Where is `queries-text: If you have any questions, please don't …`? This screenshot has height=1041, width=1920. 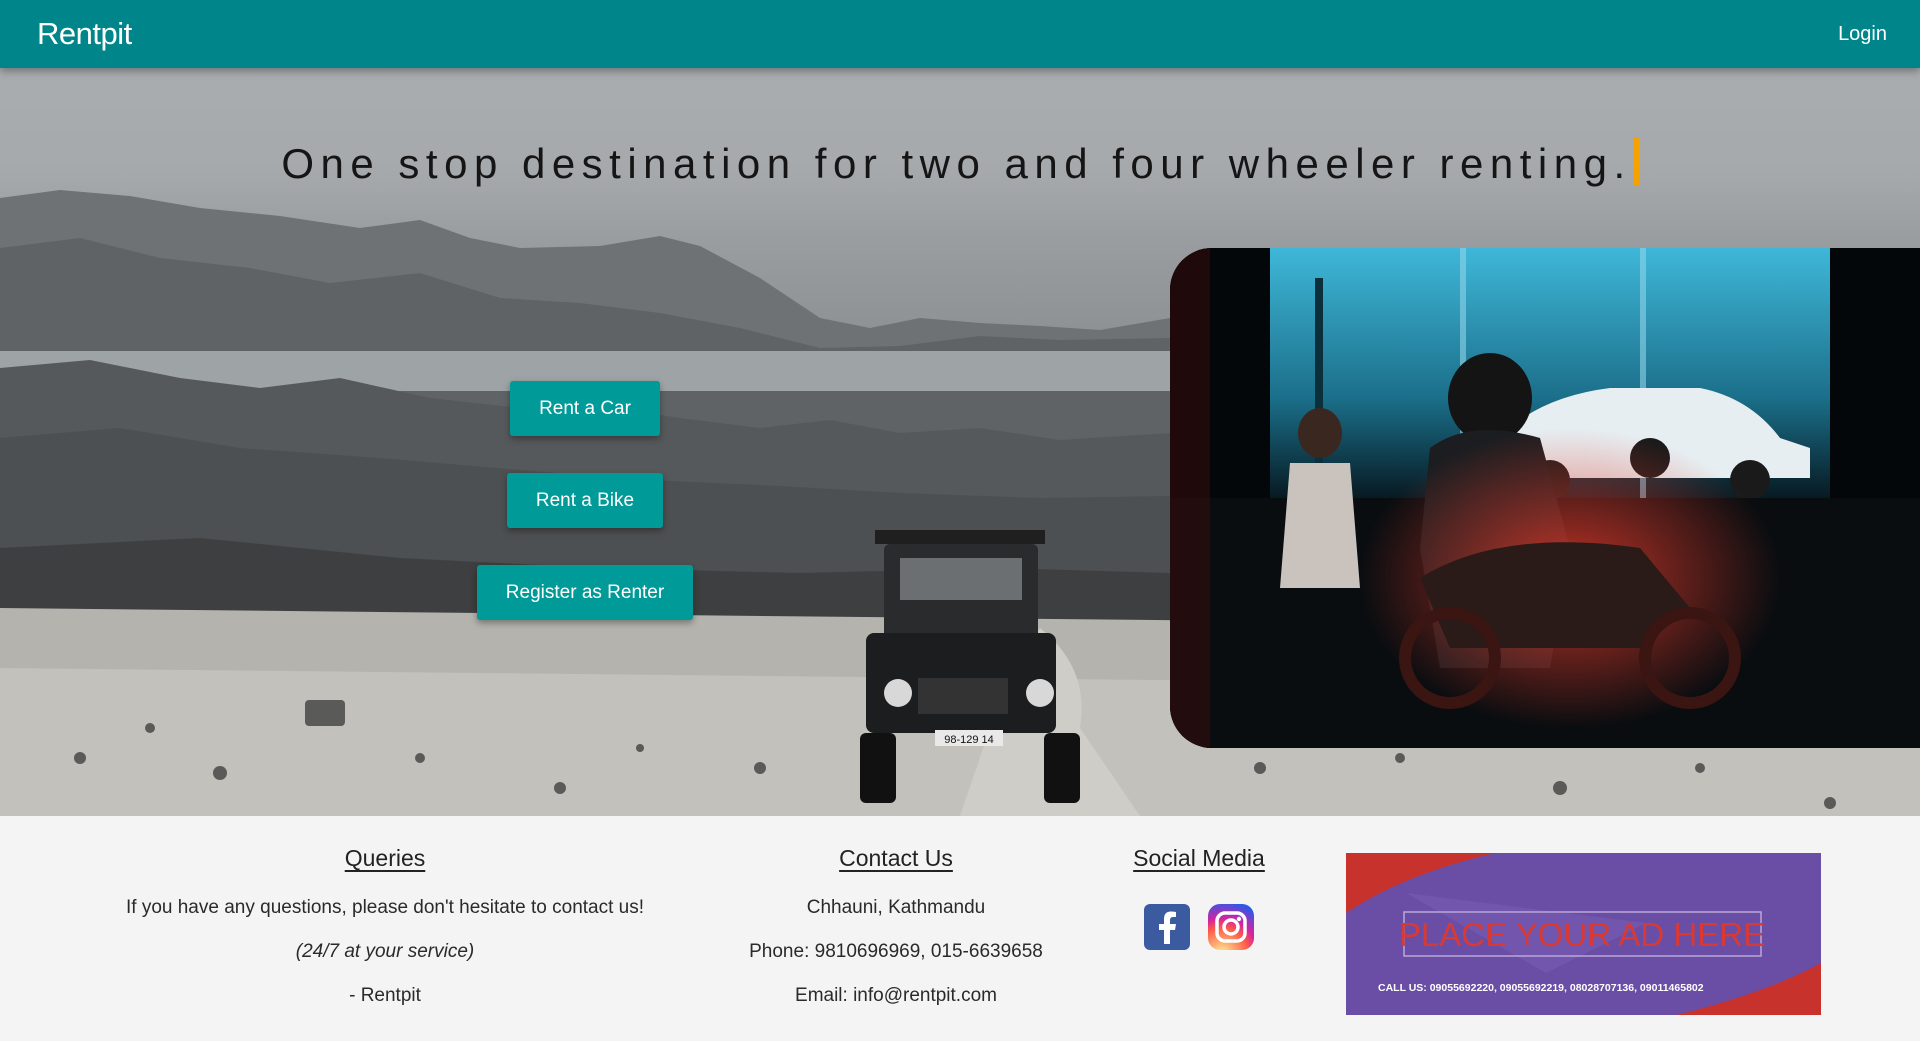 queries-text: If you have any questions, please don't … is located at coordinates (385, 907).